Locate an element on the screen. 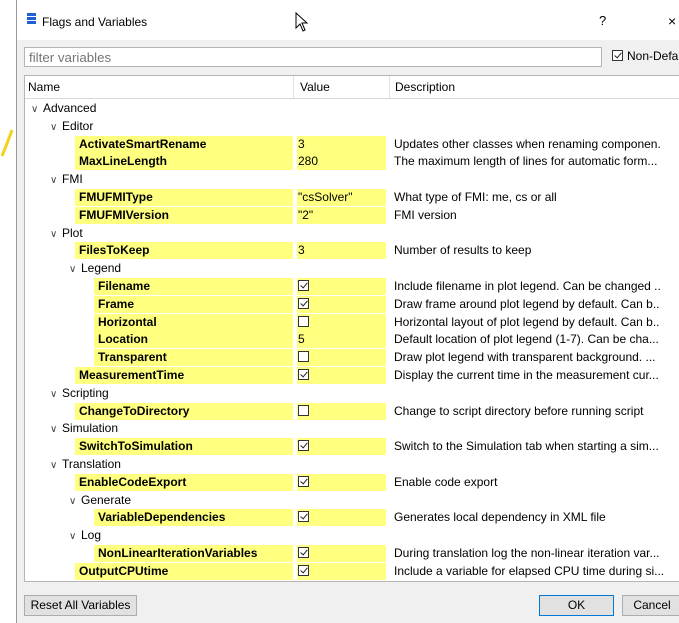  tree-group-row: ∨ Scripting is located at coordinates (352, 393).